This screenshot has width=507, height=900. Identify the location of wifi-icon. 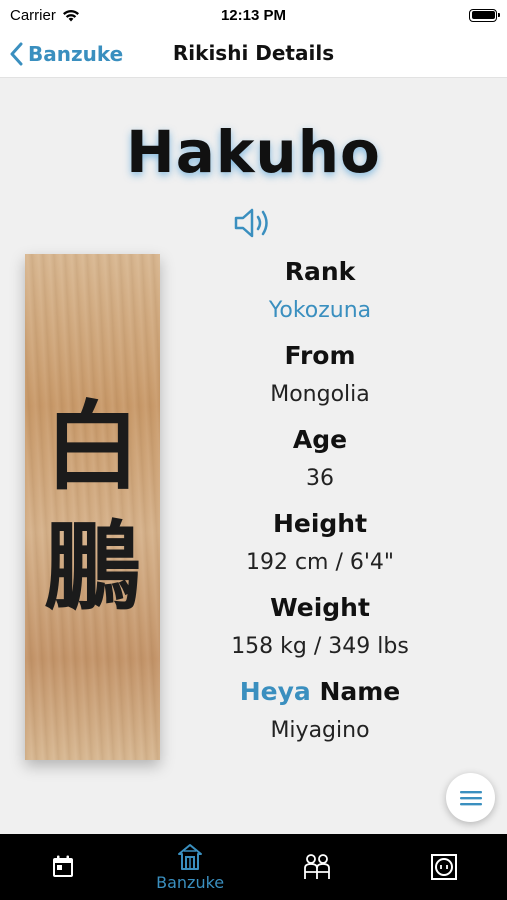
(70, 15).